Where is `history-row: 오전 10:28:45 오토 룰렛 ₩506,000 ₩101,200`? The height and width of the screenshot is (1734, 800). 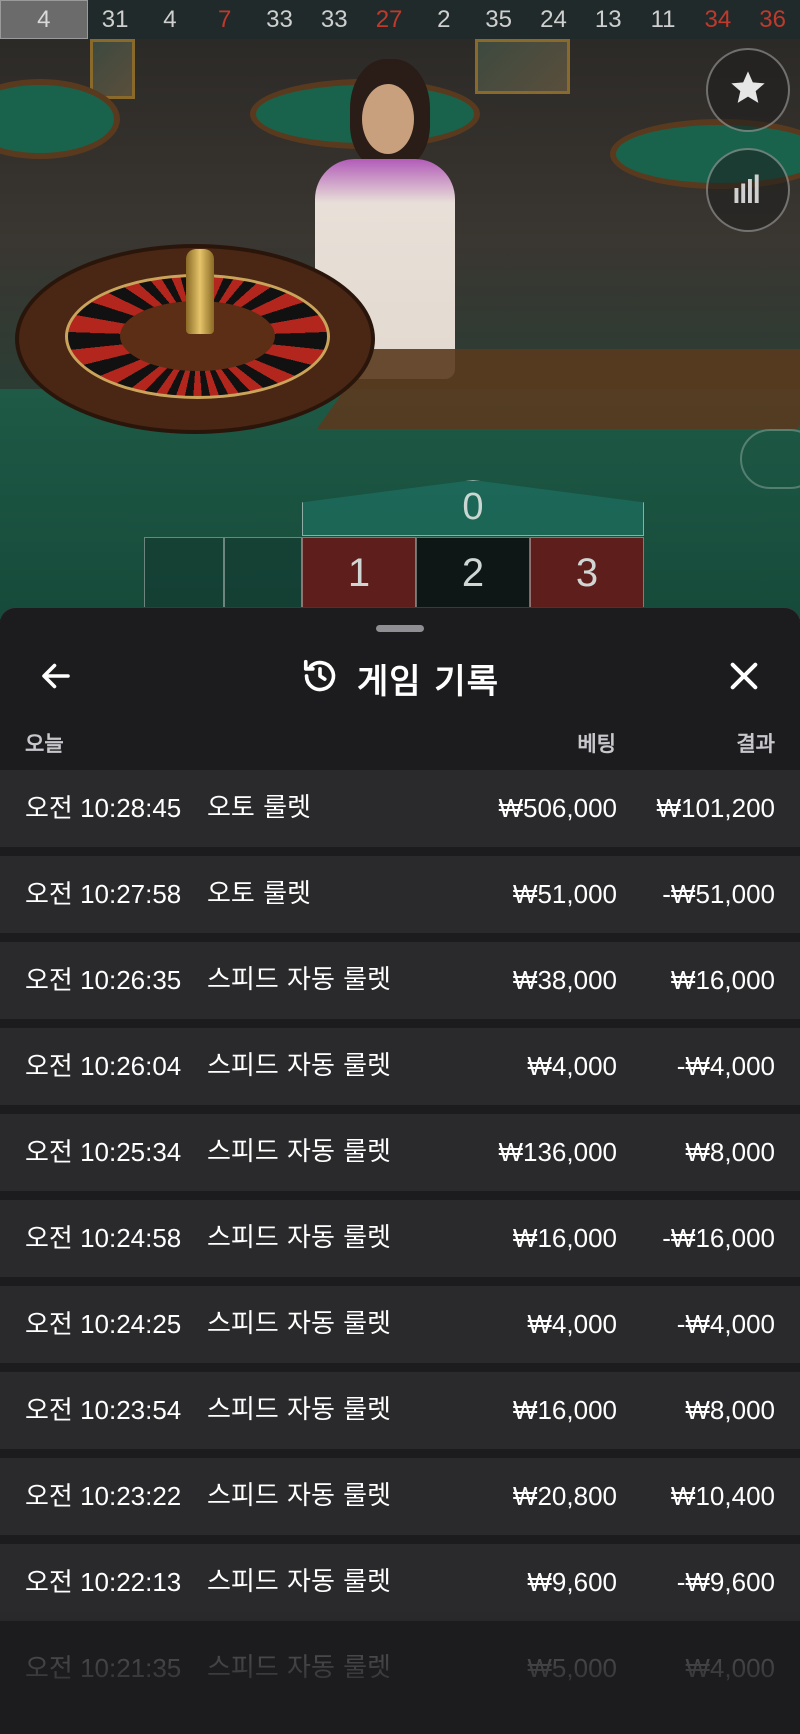 history-row: 오전 10:28:45 오토 룰렛 ₩506,000 ₩101,200 is located at coordinates (400, 808).